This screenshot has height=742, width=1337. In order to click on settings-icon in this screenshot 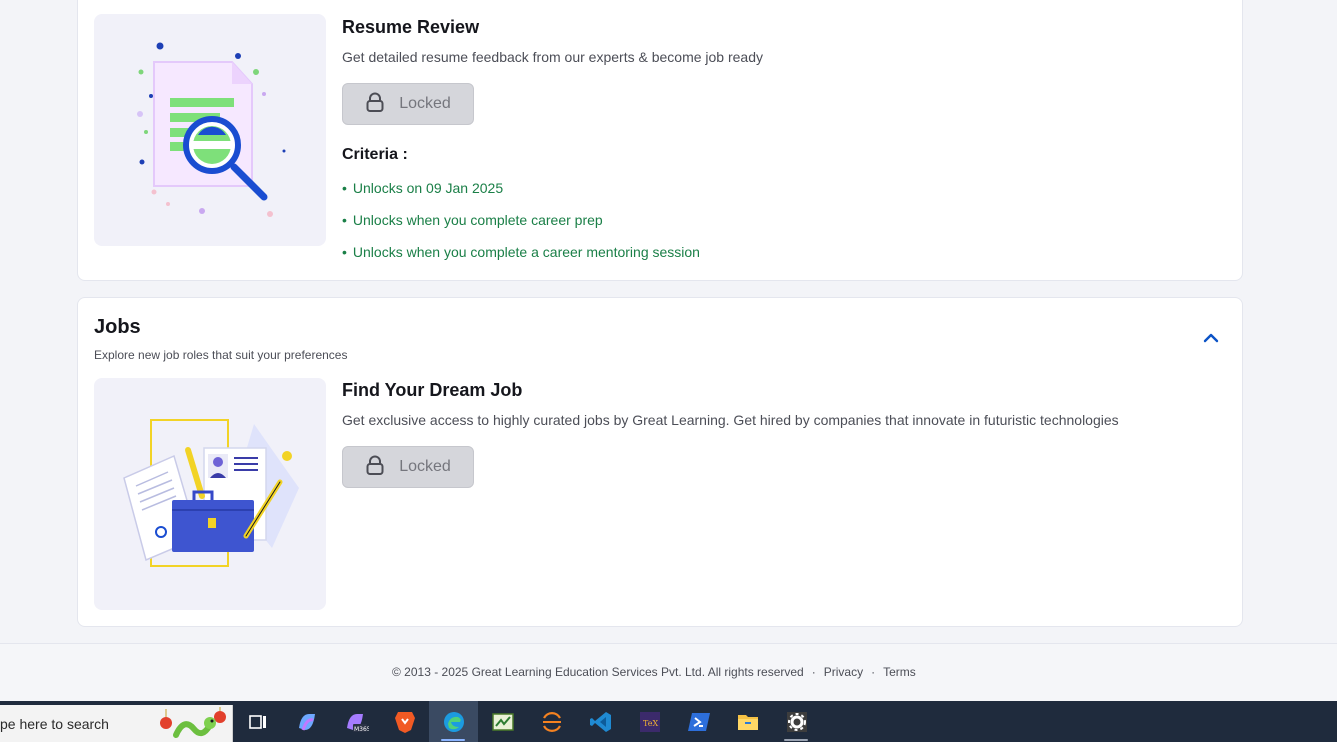, I will do `click(796, 721)`.